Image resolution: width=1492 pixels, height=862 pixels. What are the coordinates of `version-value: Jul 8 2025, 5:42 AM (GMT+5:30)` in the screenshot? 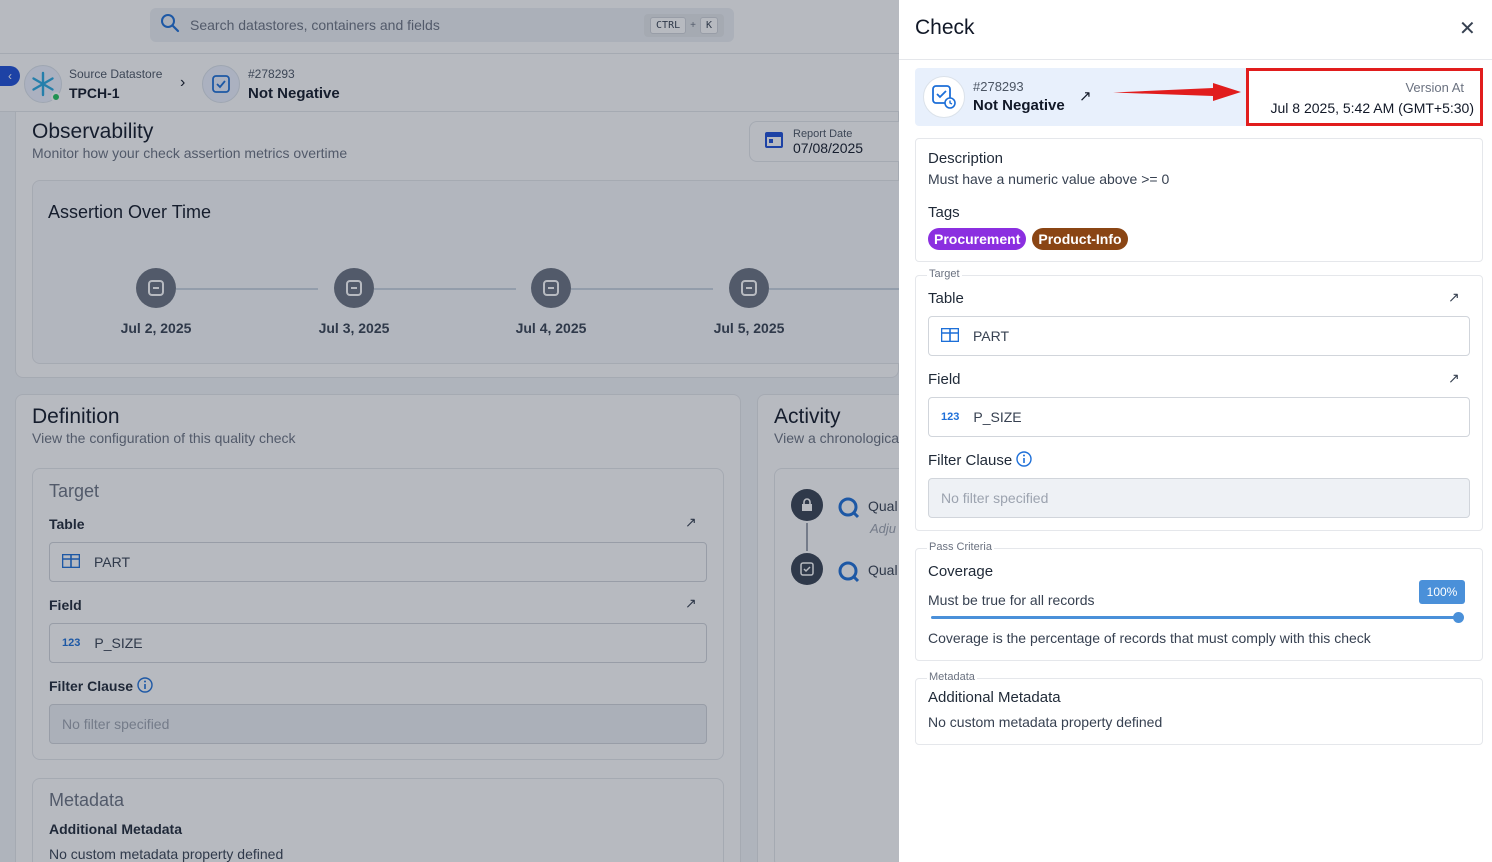 It's located at (1372, 108).